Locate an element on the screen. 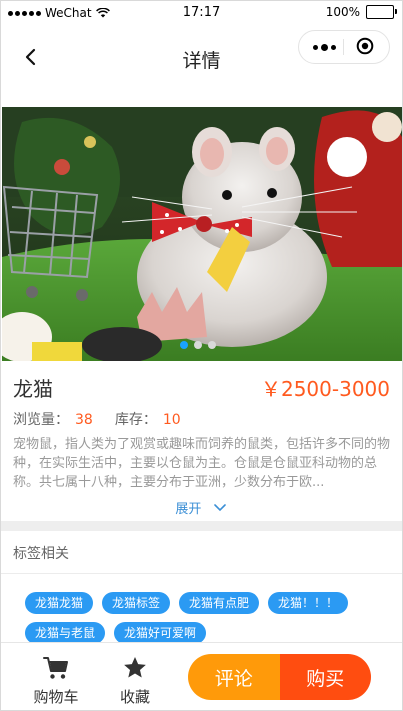 This screenshot has height=711, width=403. tag-chip: 龙猫与老鼠 is located at coordinates (65, 633).